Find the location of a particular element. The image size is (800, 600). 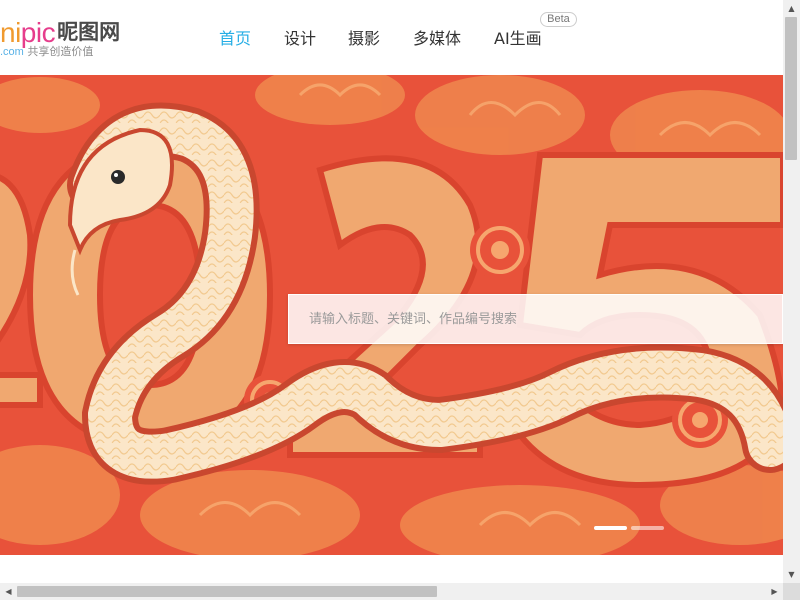

up-arrow-icon: ▲ is located at coordinates (791, 8).